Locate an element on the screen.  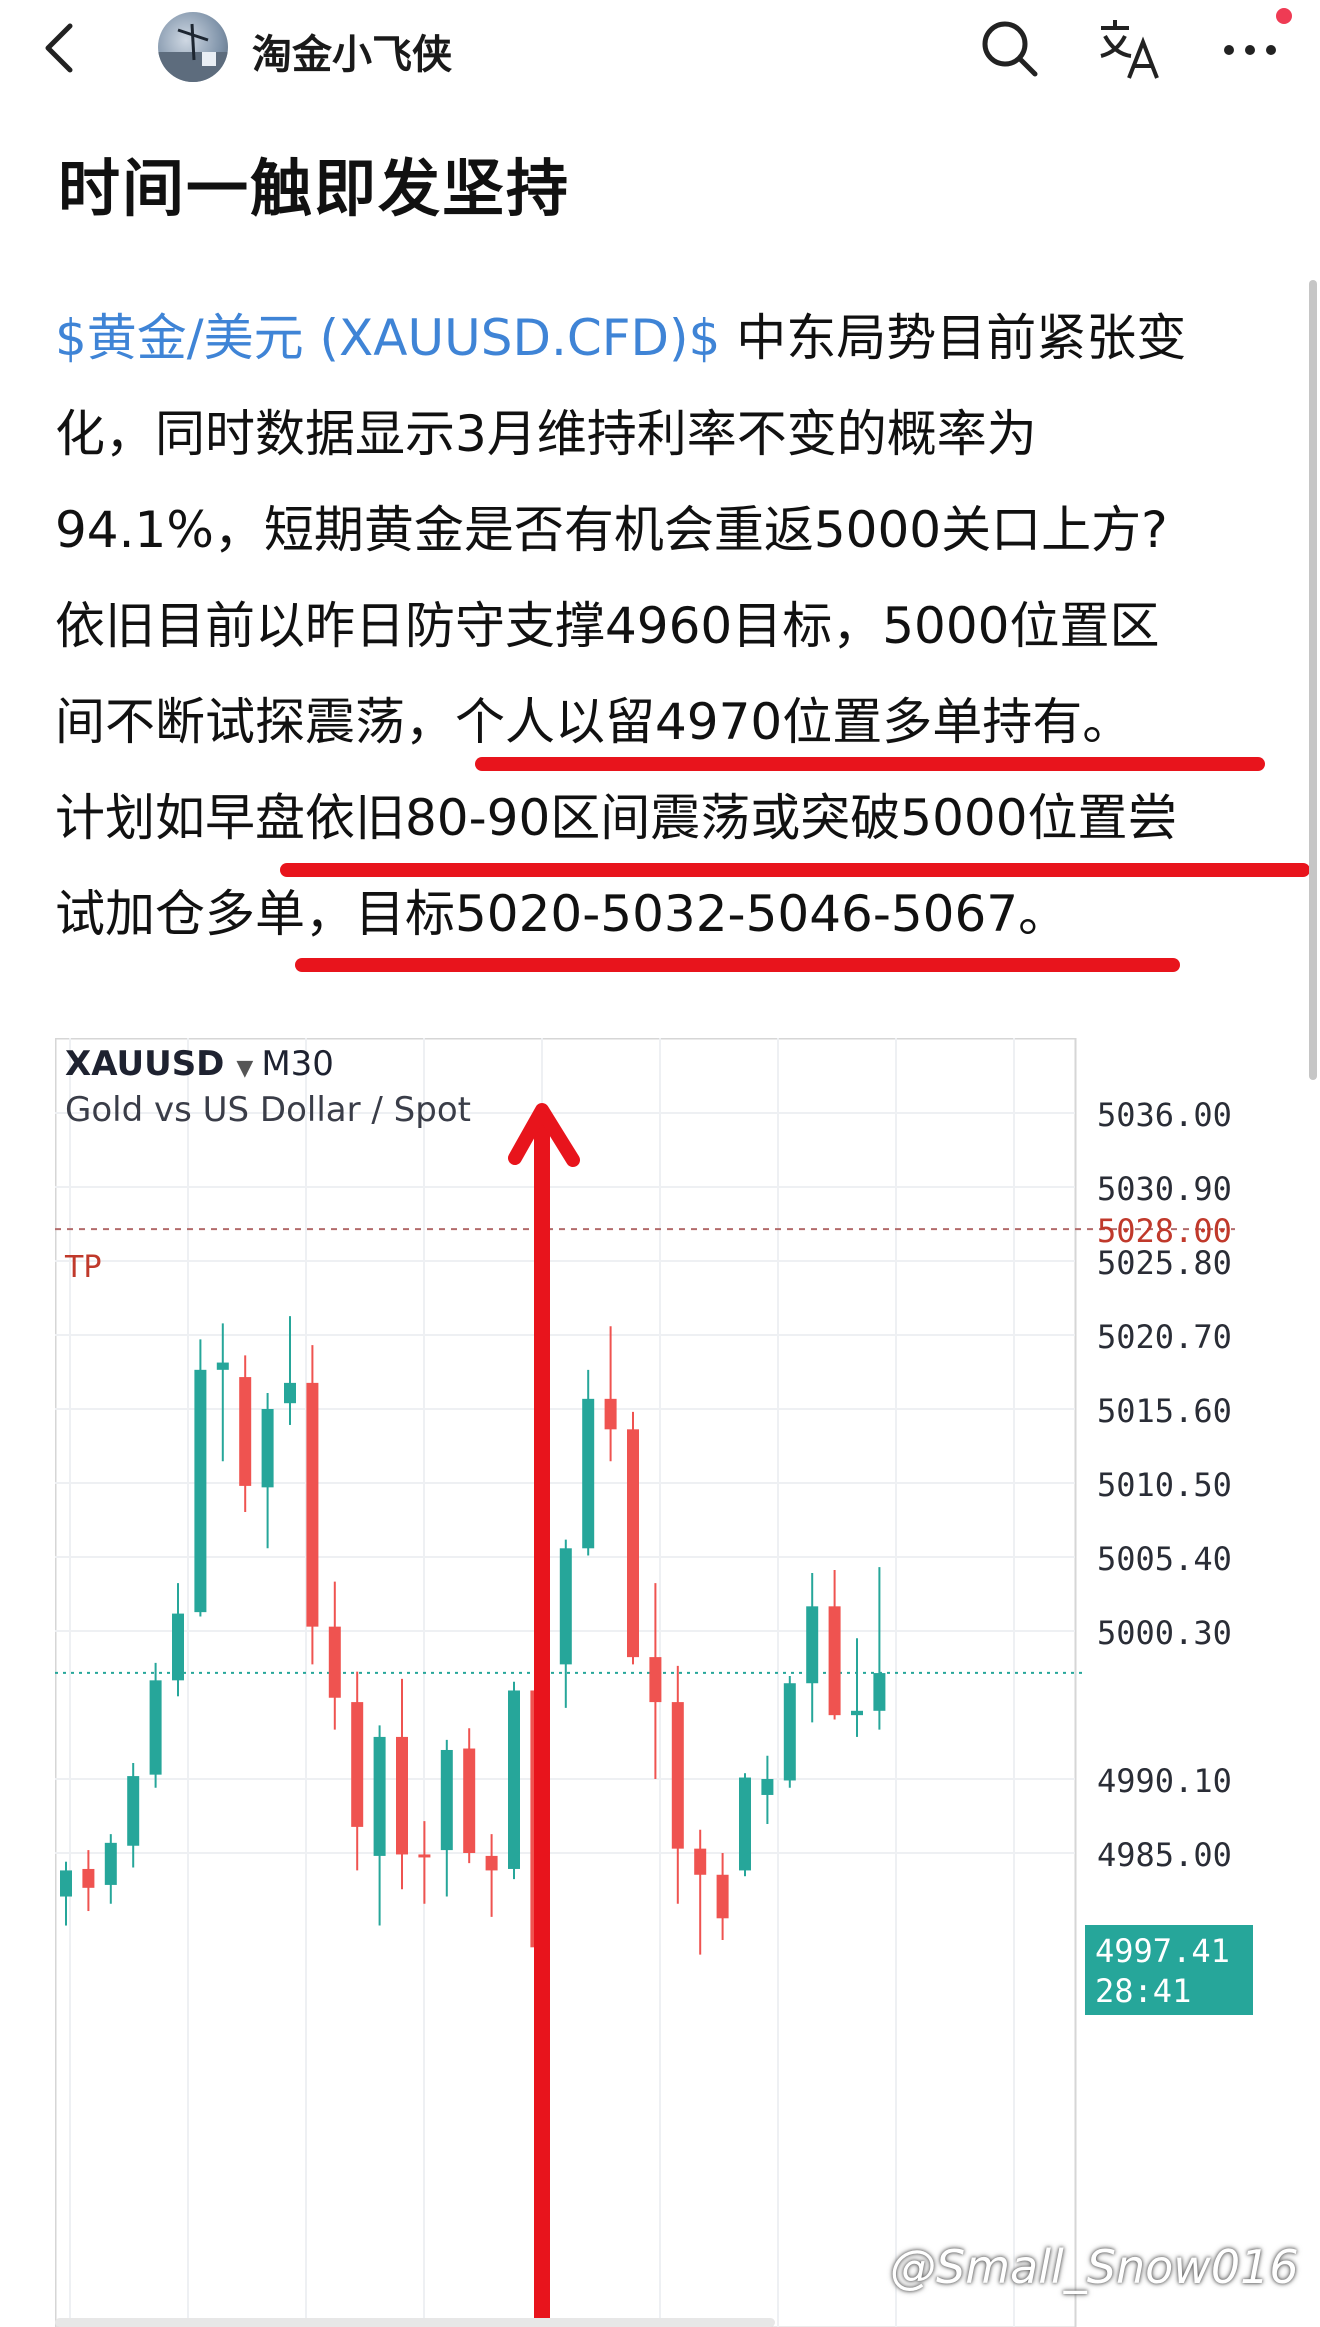
post-line-6: 计划如早盘依旧80-90区间震荡或突破5000位置尝 is located at coordinates (616, 818).